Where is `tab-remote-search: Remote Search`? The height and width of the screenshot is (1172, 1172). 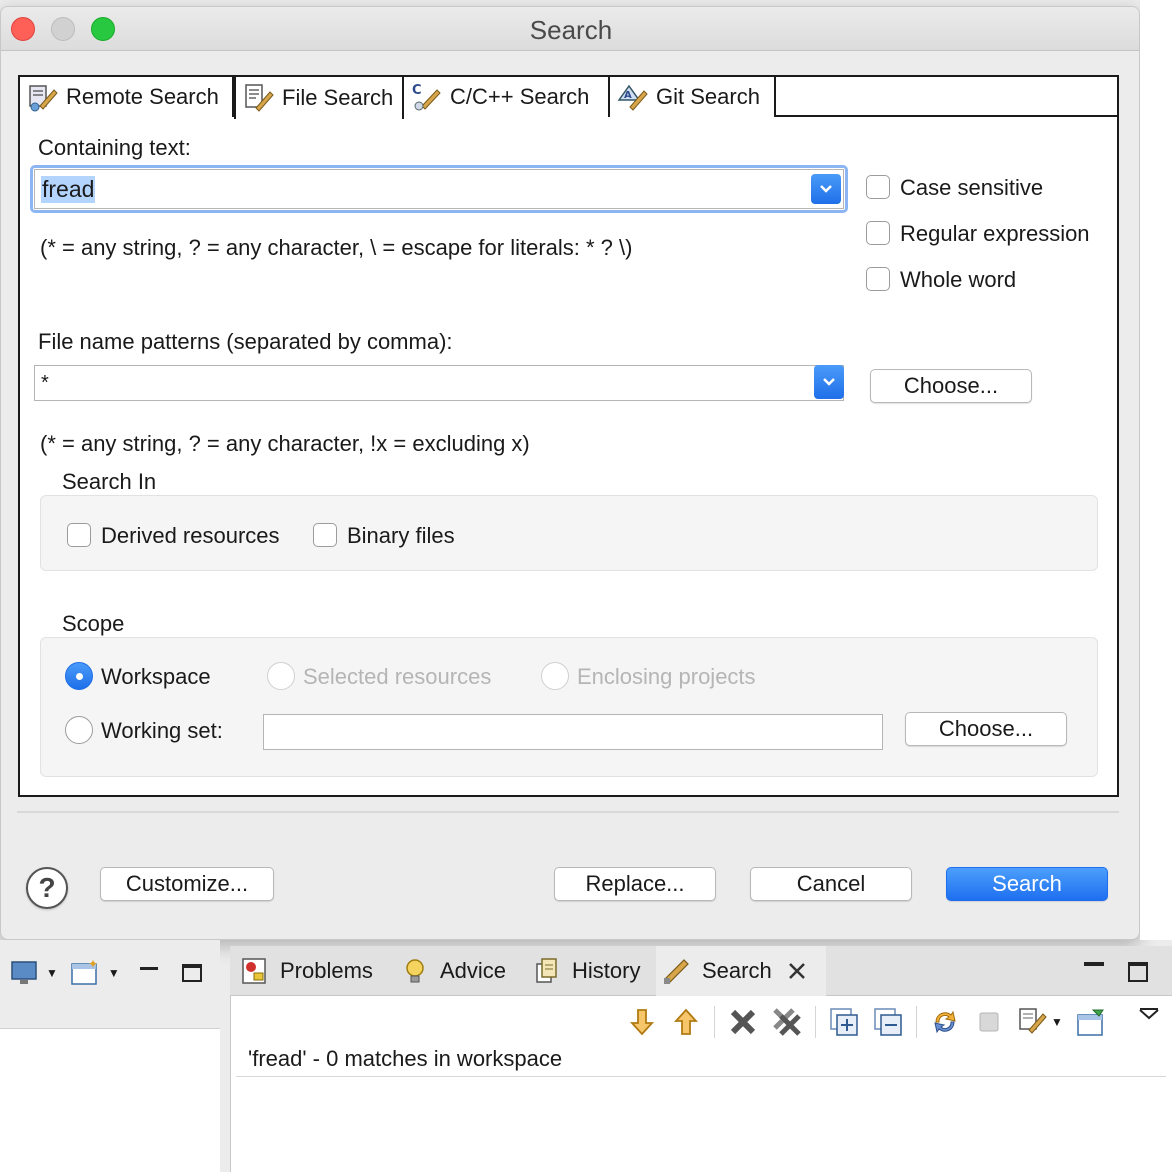 tab-remote-search: Remote Search is located at coordinates (127, 97).